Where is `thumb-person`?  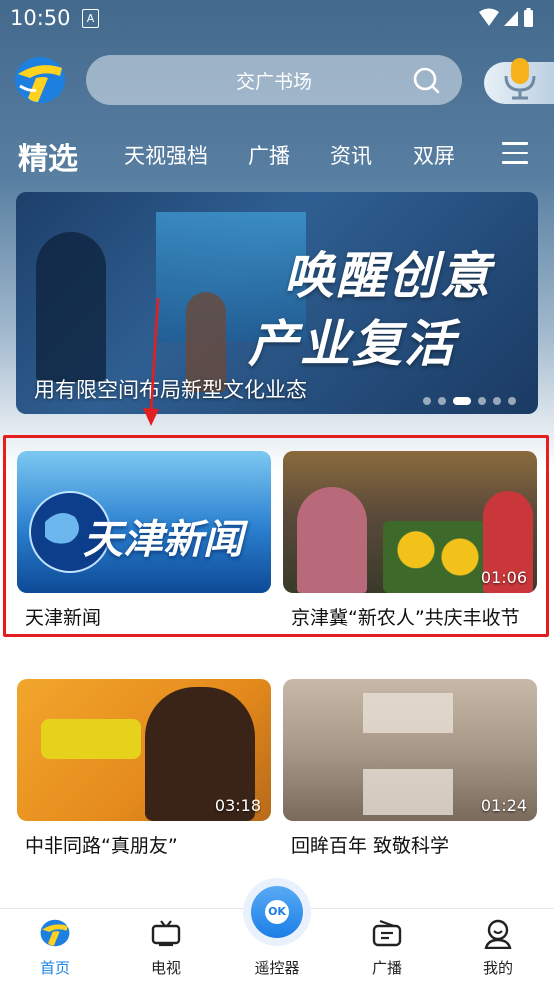 thumb-person is located at coordinates (332, 540).